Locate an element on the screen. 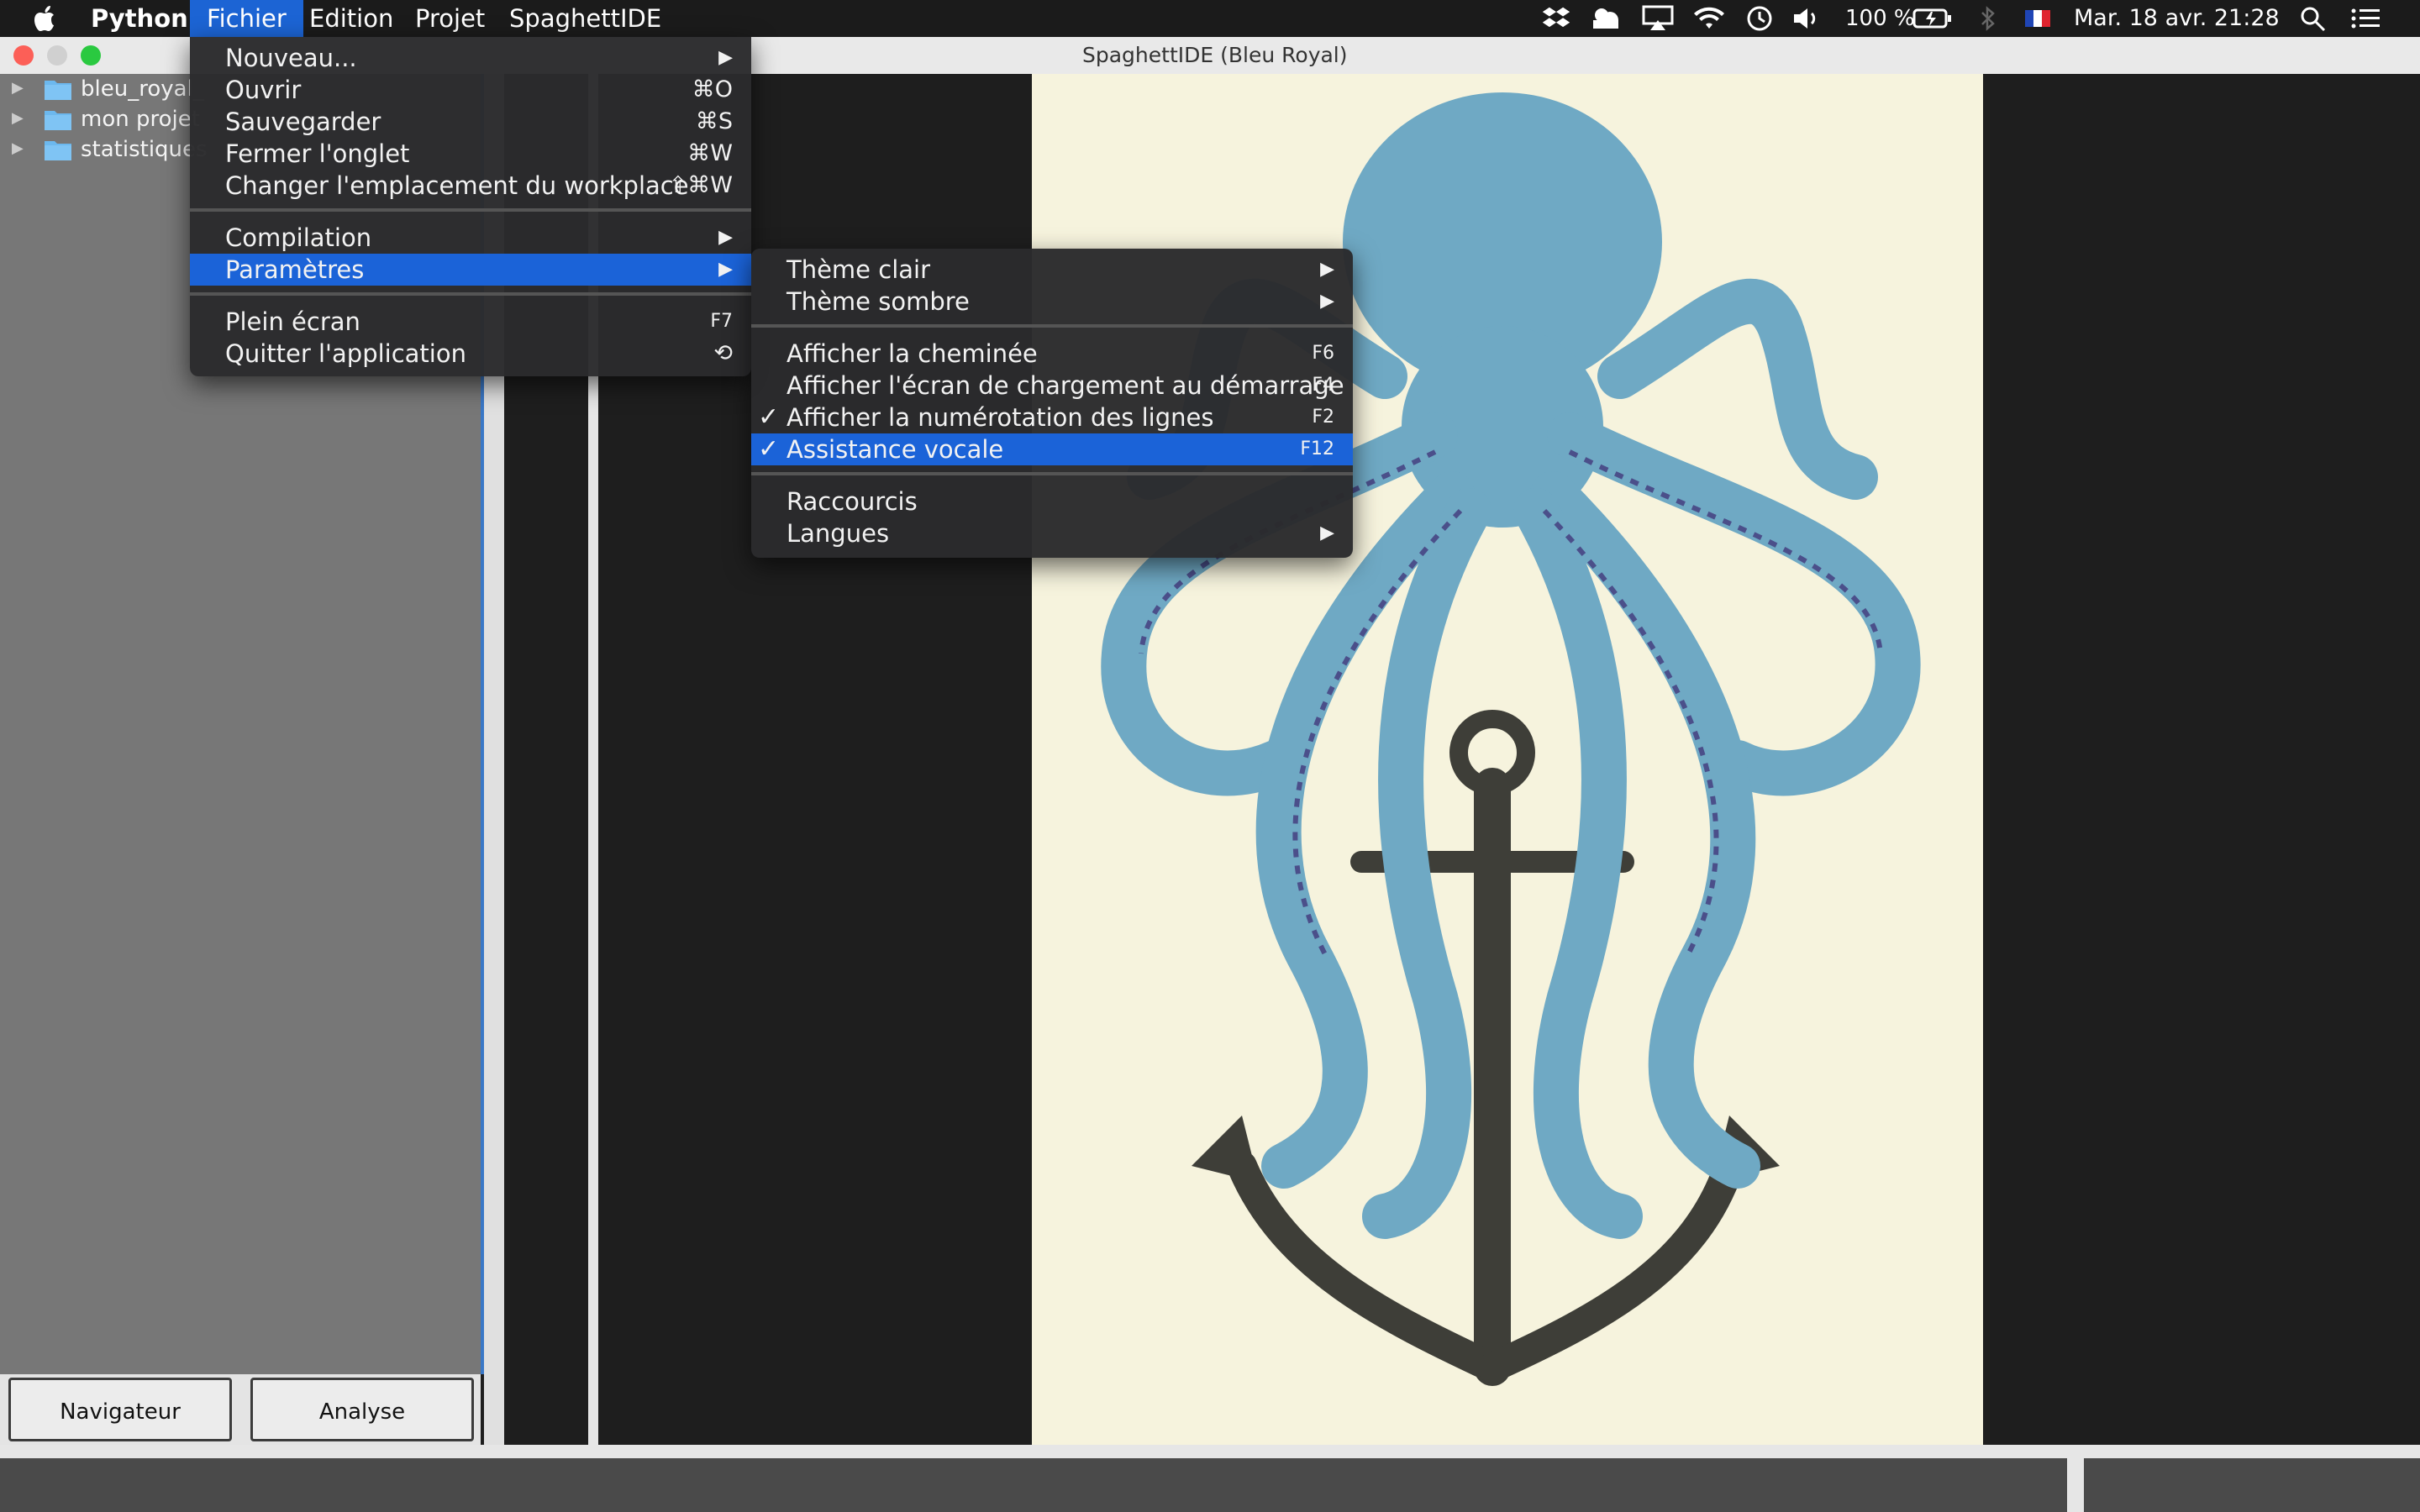  notification-center-icon is located at coordinates (2365, 18).